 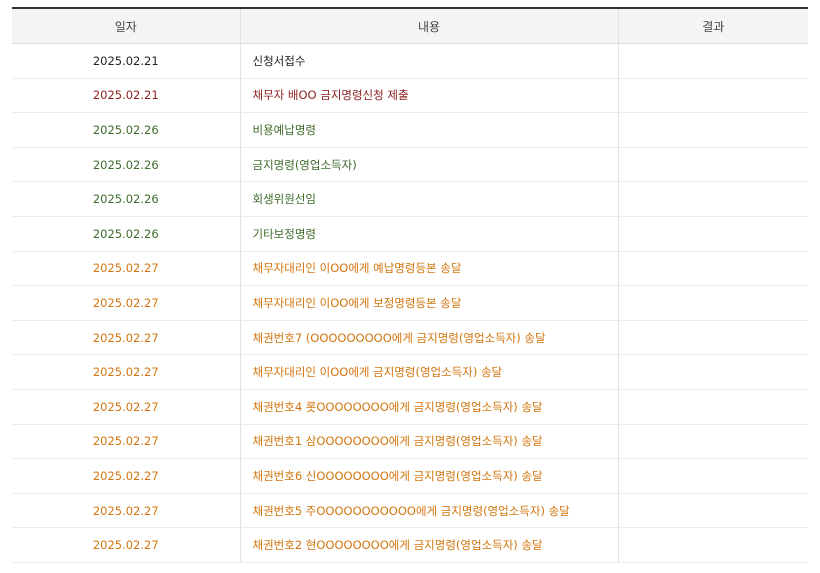 I want to click on content-cell: 채무자대리인 이OO에게 보정명령등본 송달, so click(x=428, y=303).